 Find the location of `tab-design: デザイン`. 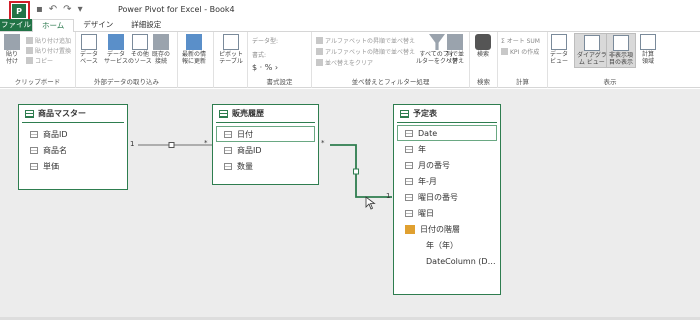

tab-design: デザイン is located at coordinates (98, 25).